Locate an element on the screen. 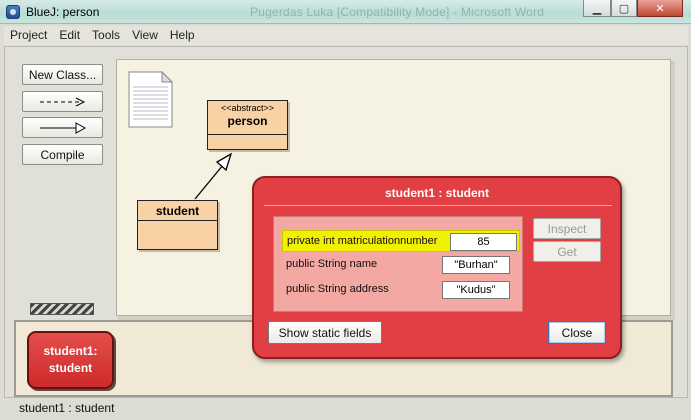 This screenshot has height=420, width=691. get-button: Get is located at coordinates (567, 251).